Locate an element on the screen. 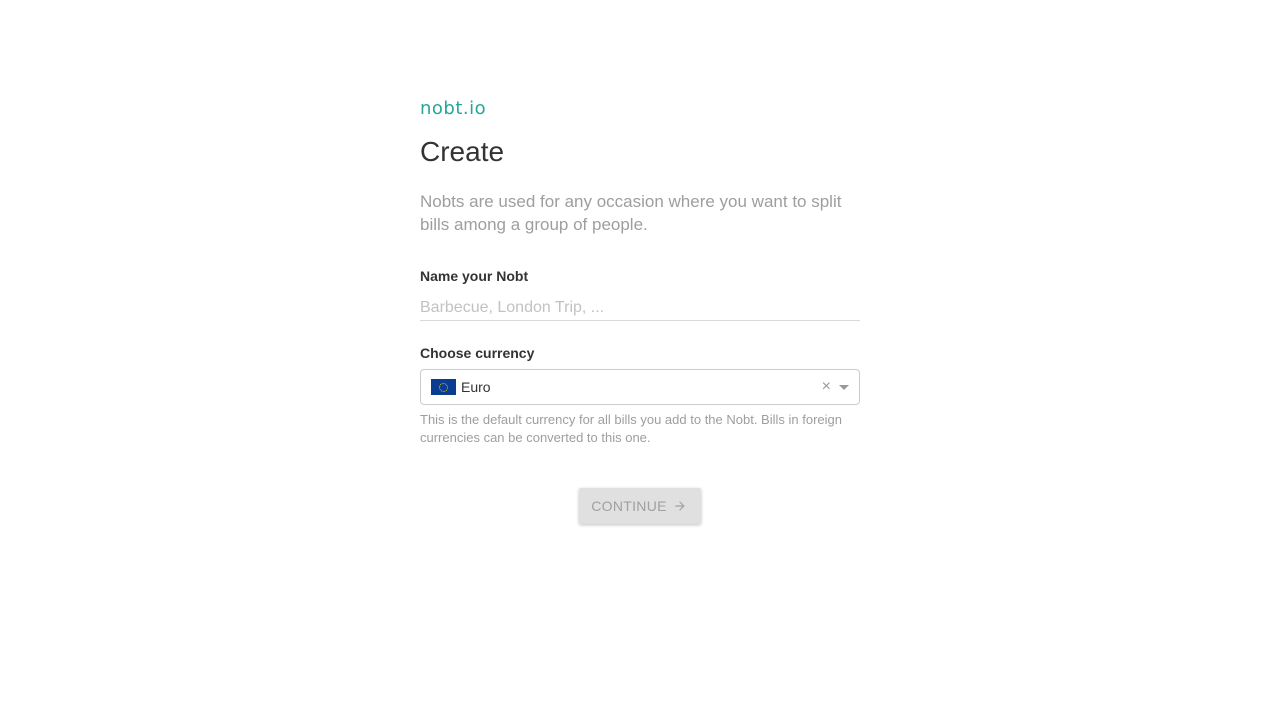 This screenshot has width=1280, height=720. page-title: Create is located at coordinates (462, 151).